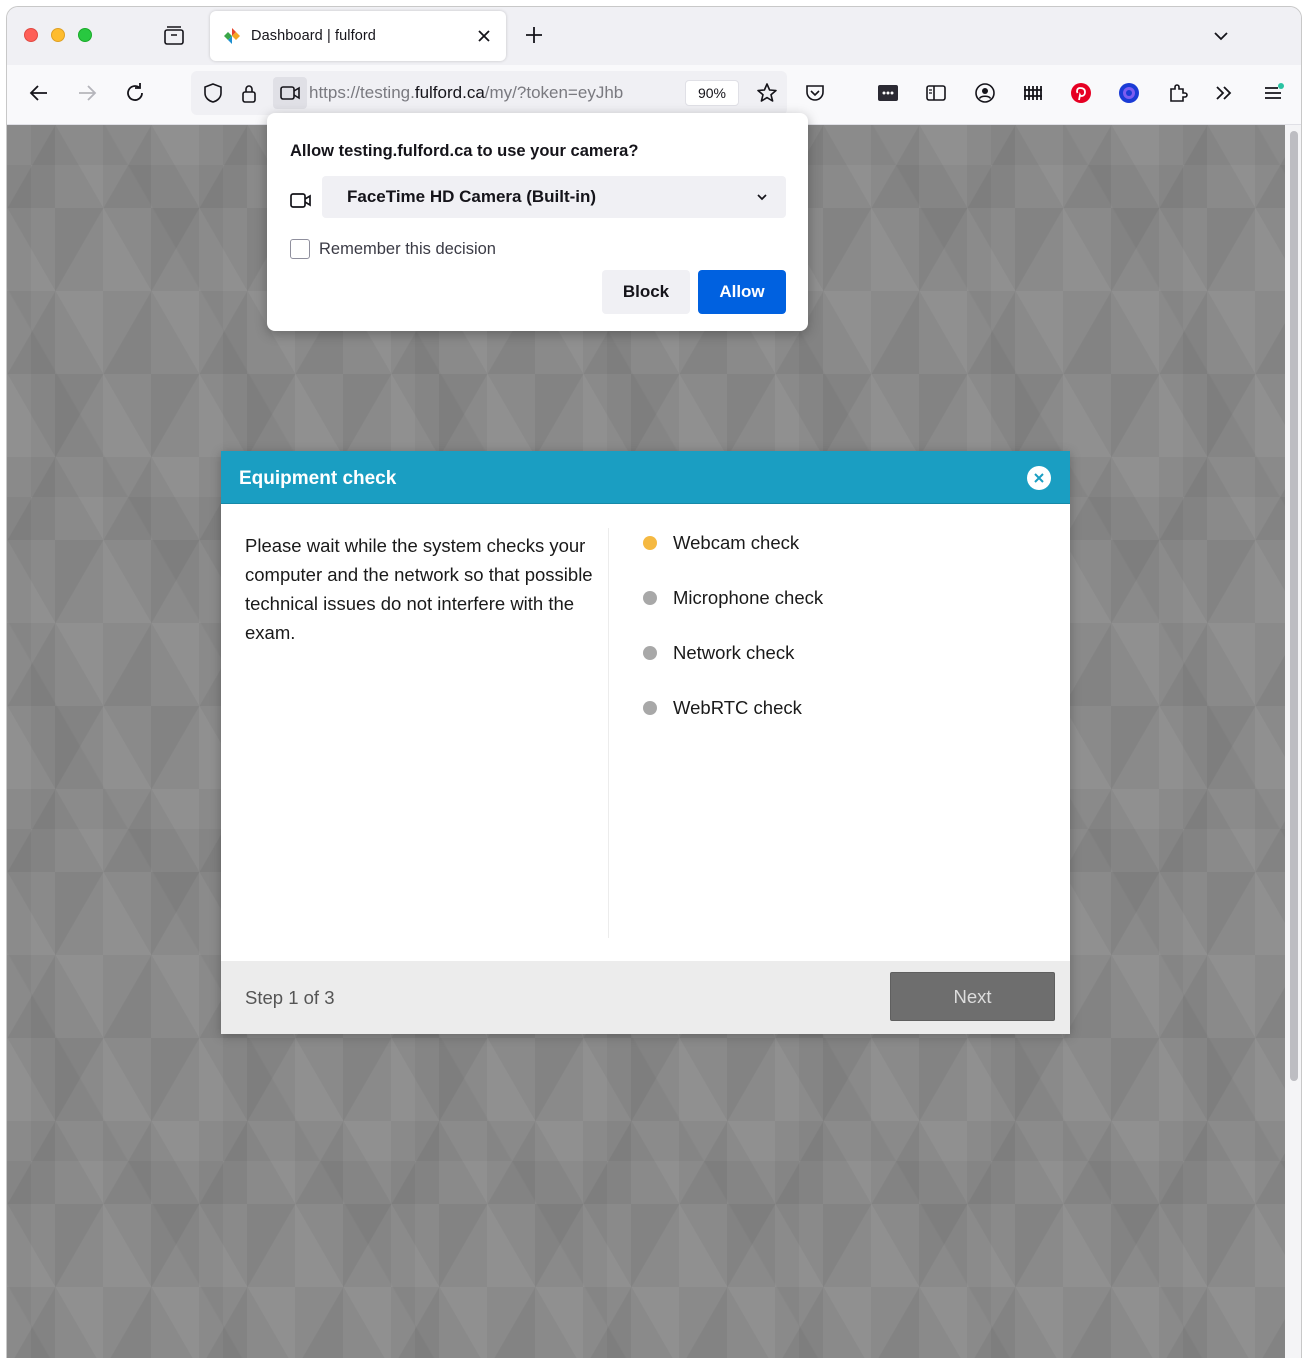 Image resolution: width=1304 pixels, height=1358 pixels. What do you see at coordinates (484, 36) in the screenshot?
I see `close-tab-icon` at bounding box center [484, 36].